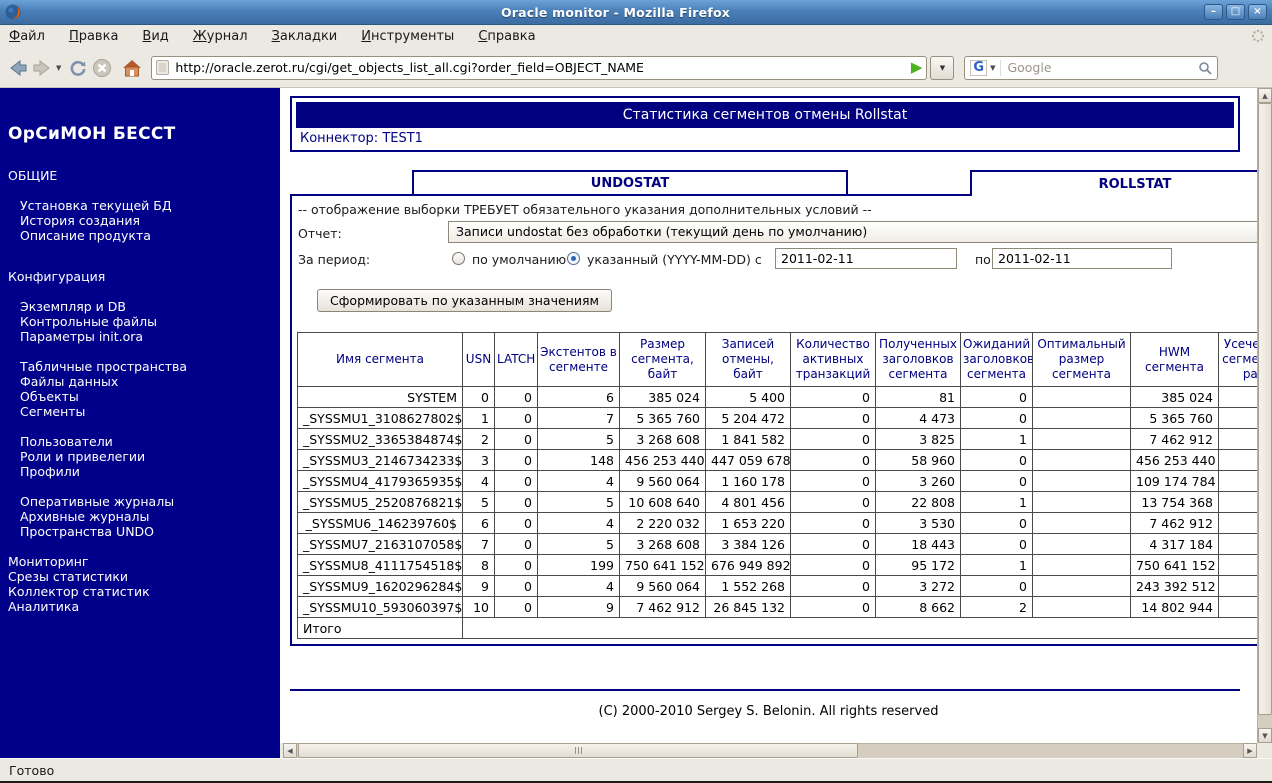 Image resolution: width=1272 pixels, height=783 pixels. Describe the element at coordinates (1235, 12) in the screenshot. I see `maximize-button: □` at that location.